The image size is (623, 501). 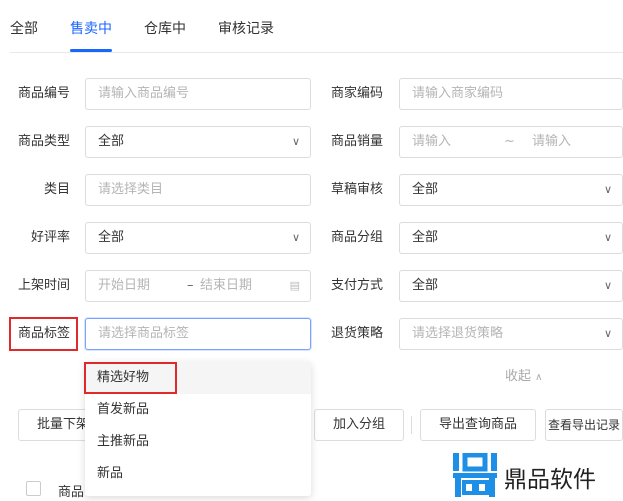 What do you see at coordinates (511, 334) in the screenshot?
I see `return-policy-select: 请选择退货策略 ∨` at bounding box center [511, 334].